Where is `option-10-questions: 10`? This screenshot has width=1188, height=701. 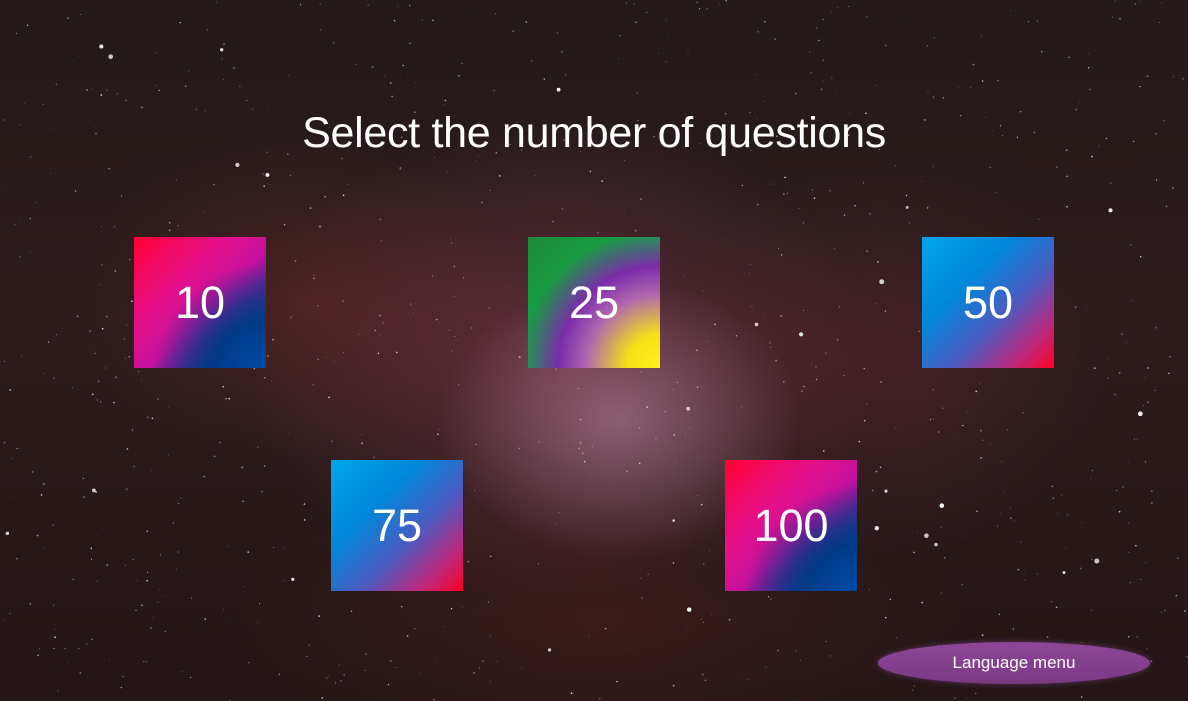
option-10-questions: 10 is located at coordinates (200, 302).